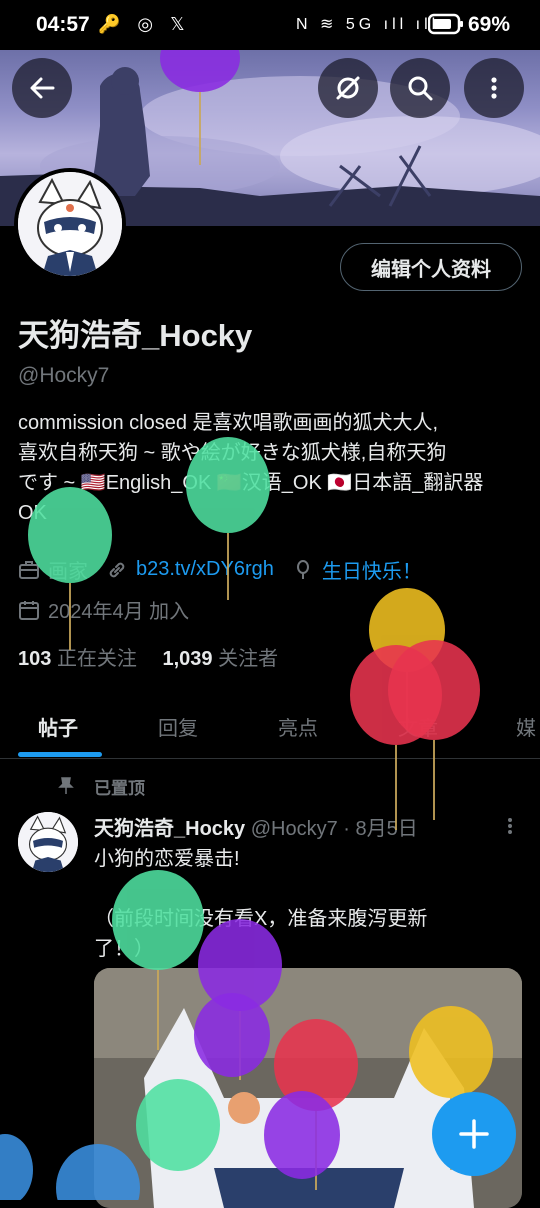  I want to click on display-name: 天狗浩奇_Hocky, so click(135, 335).